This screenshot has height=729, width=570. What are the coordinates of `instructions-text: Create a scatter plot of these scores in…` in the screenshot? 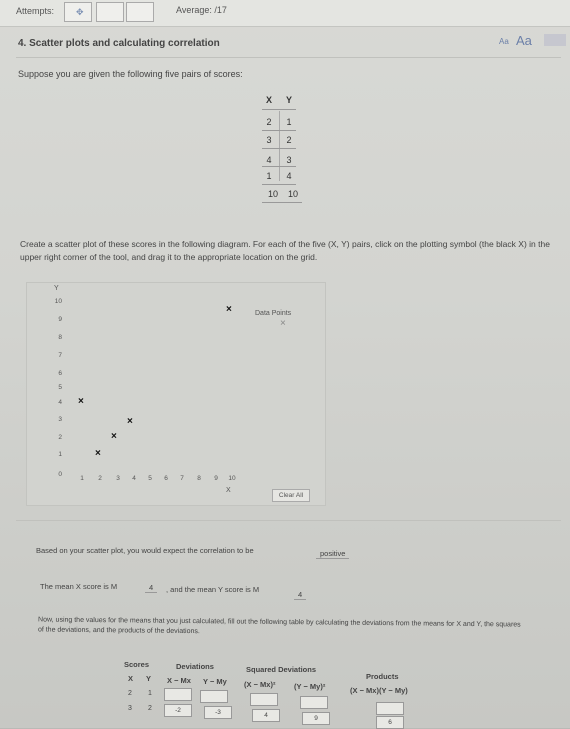 It's located at (285, 250).